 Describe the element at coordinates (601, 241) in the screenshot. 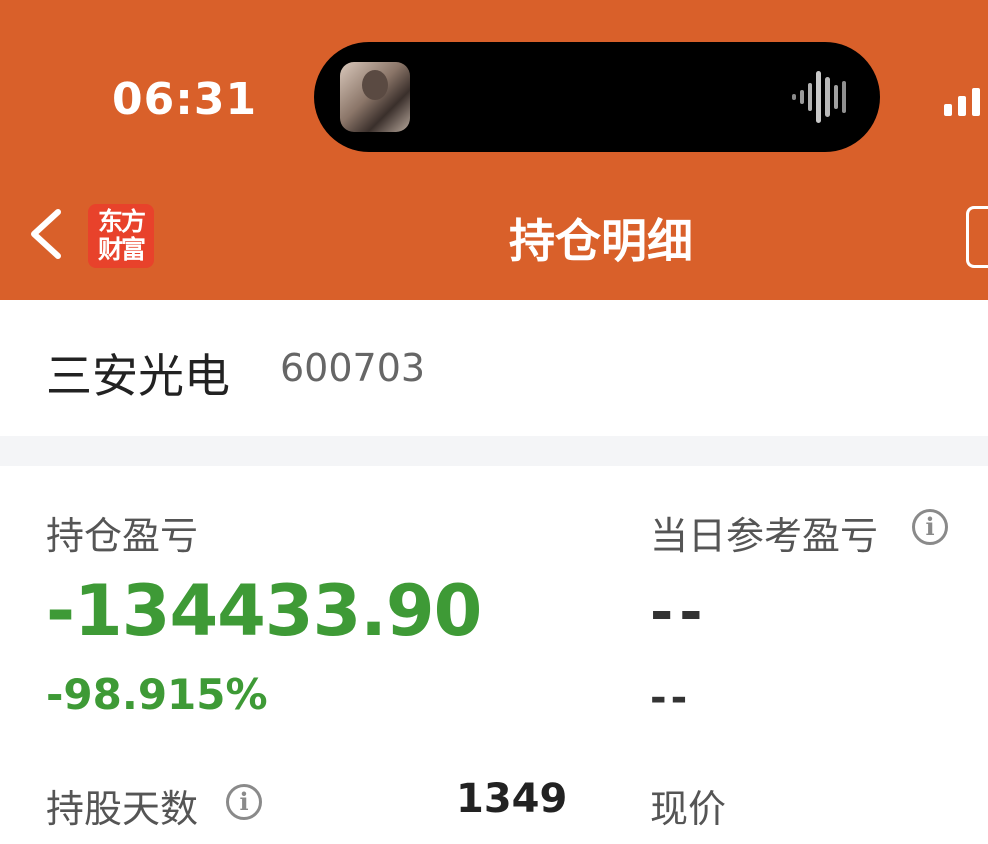

I see `page-title: 持仓明细` at that location.